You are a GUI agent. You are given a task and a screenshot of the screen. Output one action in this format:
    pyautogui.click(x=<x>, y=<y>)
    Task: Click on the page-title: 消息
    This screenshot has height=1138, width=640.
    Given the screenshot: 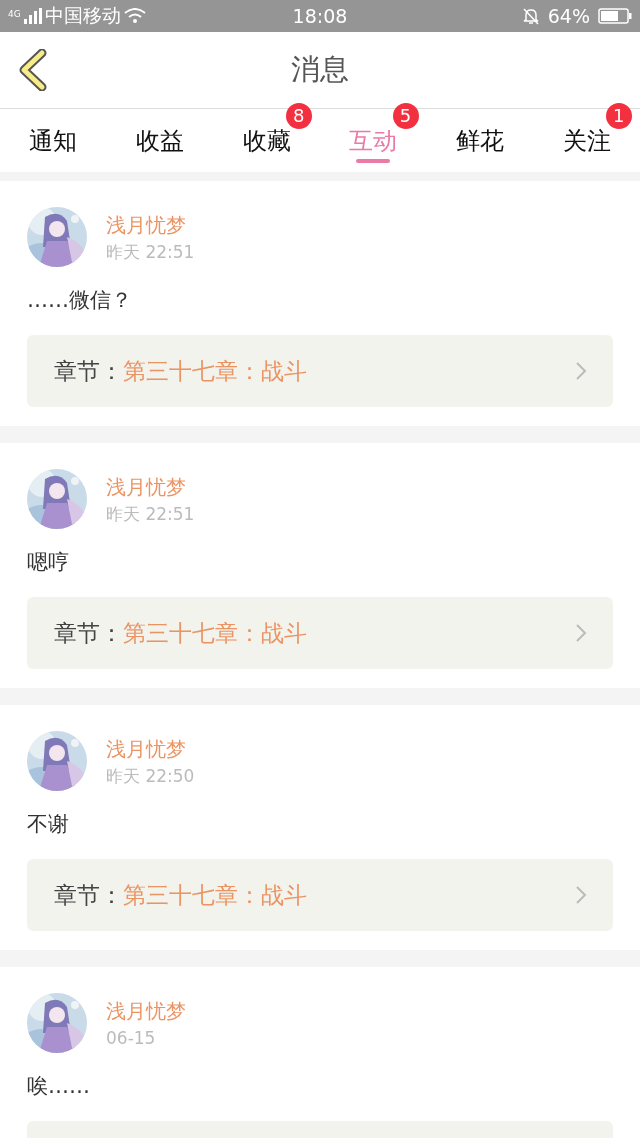 What is the action you would take?
    pyautogui.click(x=320, y=69)
    